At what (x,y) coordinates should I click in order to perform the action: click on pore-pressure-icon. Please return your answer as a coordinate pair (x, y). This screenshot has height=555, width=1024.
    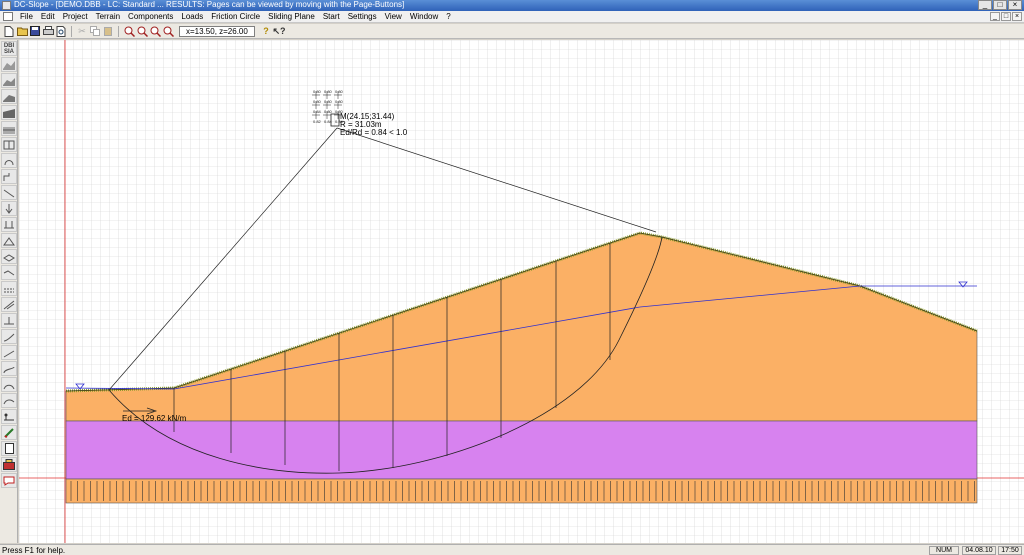
    Looking at the image, I should click on (9, 304).